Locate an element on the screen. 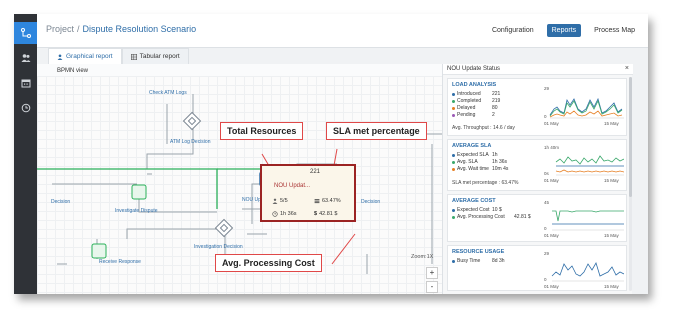  metric-value: 80 is located at coordinates (495, 108).